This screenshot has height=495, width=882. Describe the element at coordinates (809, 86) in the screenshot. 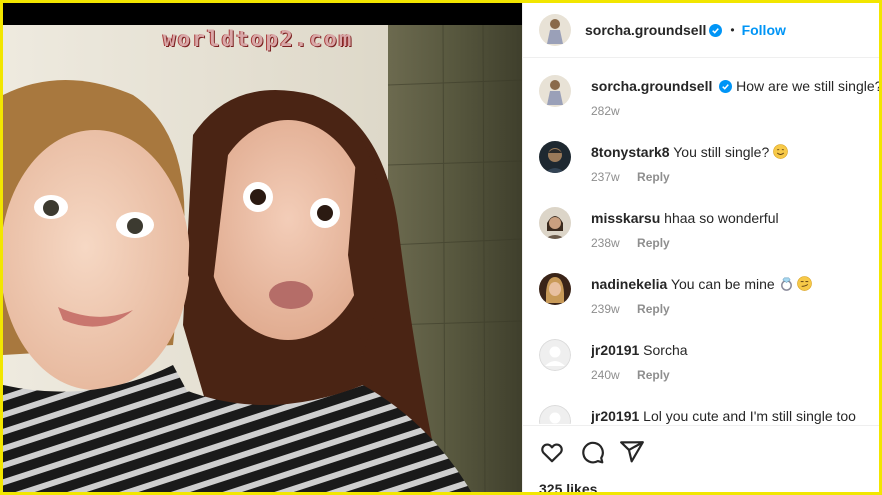

I see `comment-body: How are we still single?` at that location.